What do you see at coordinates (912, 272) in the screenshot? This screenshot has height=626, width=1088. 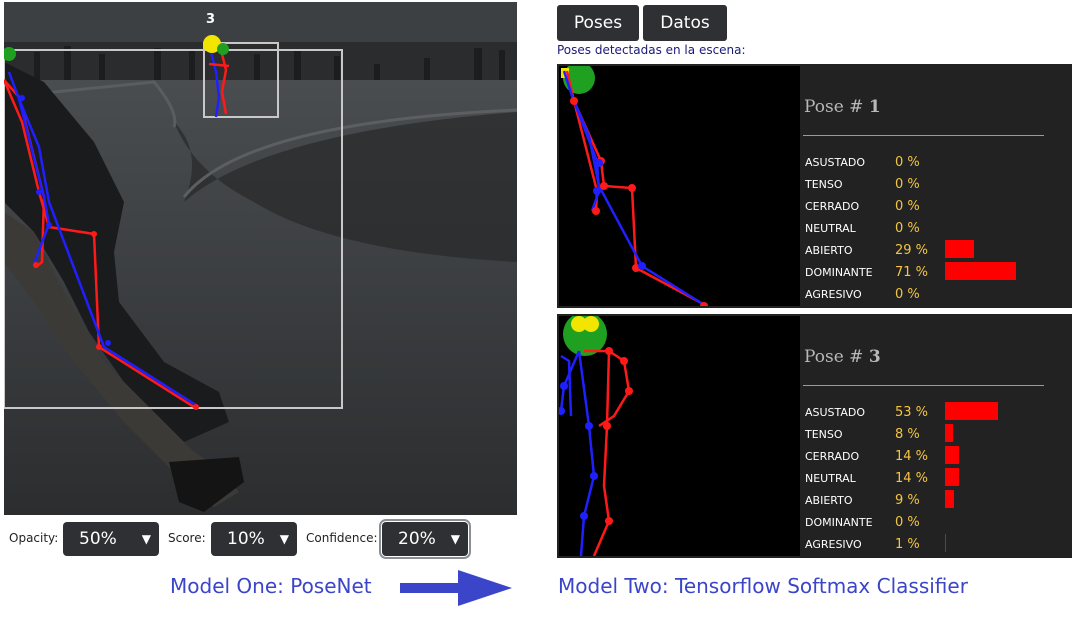 I see `emotion-percent: 71 %` at bounding box center [912, 272].